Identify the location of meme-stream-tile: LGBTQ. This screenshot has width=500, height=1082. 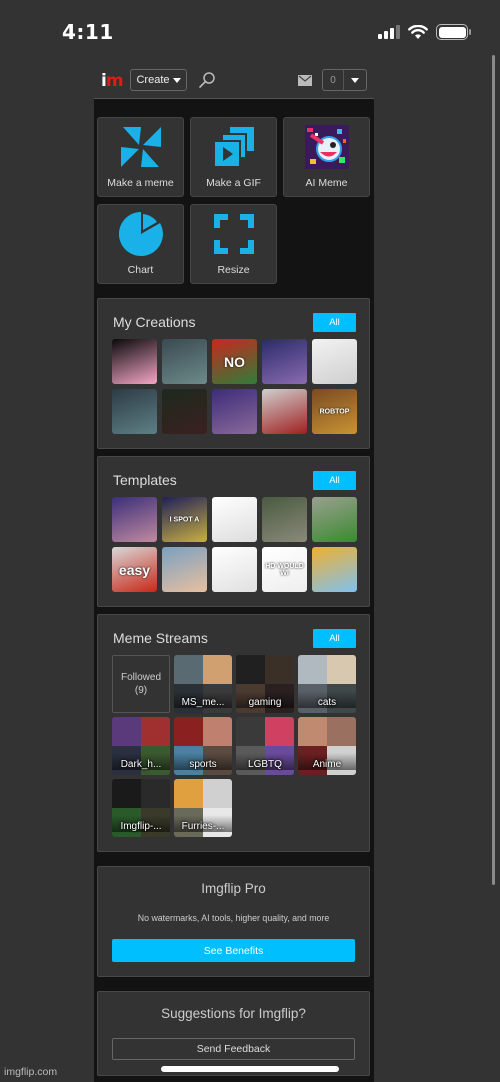
(265, 746).